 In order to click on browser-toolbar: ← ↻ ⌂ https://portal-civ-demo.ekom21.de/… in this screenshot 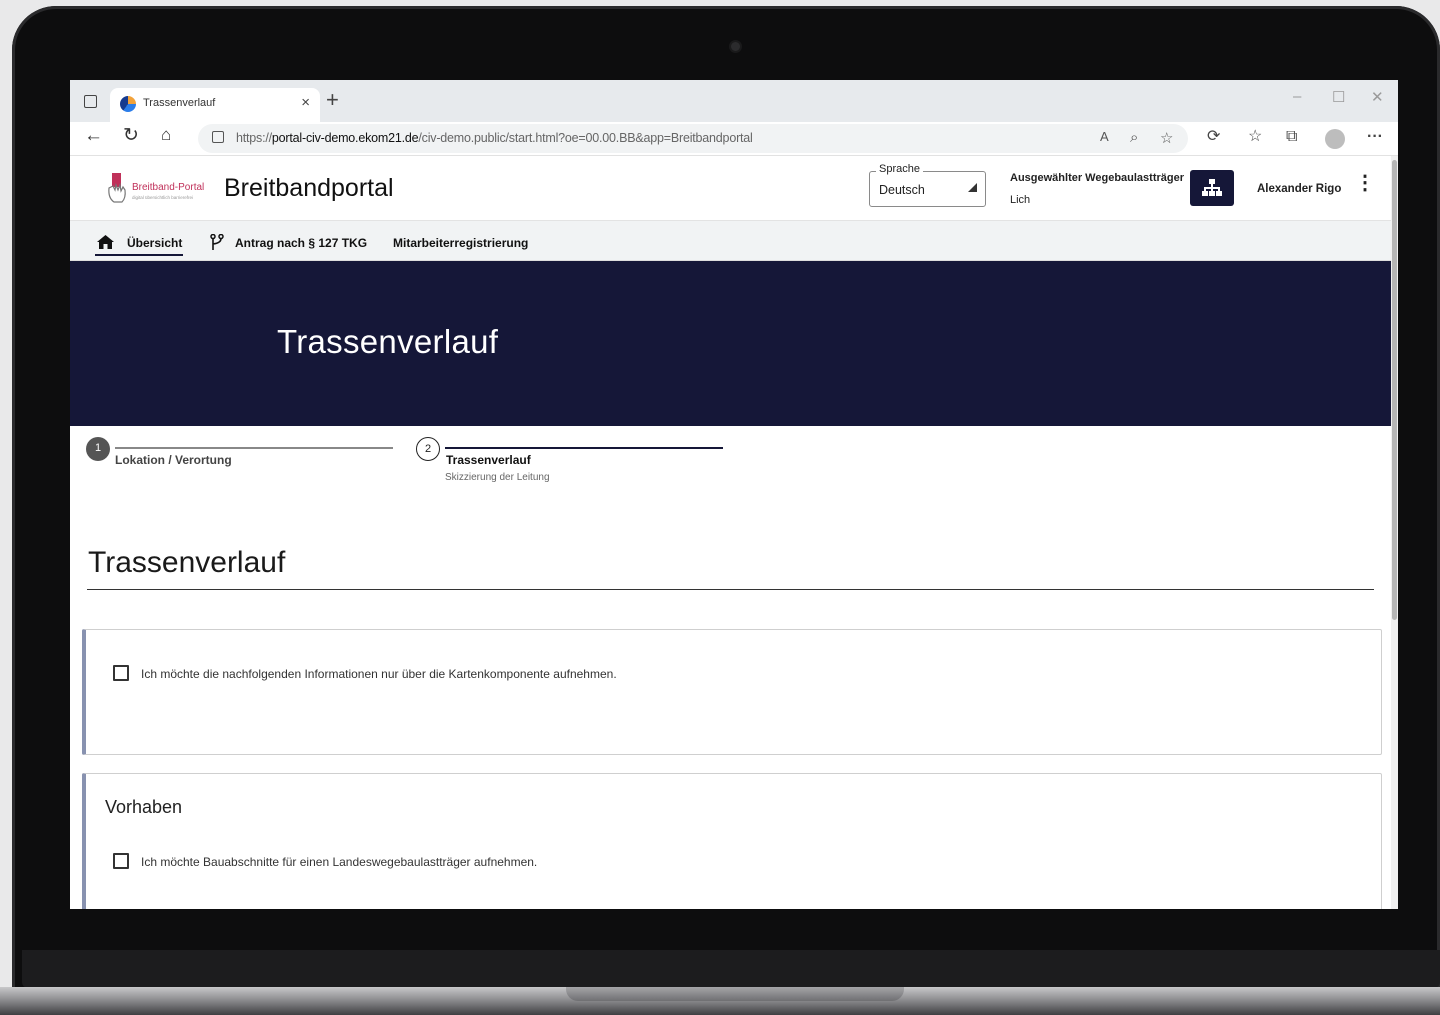, I will do `click(734, 139)`.